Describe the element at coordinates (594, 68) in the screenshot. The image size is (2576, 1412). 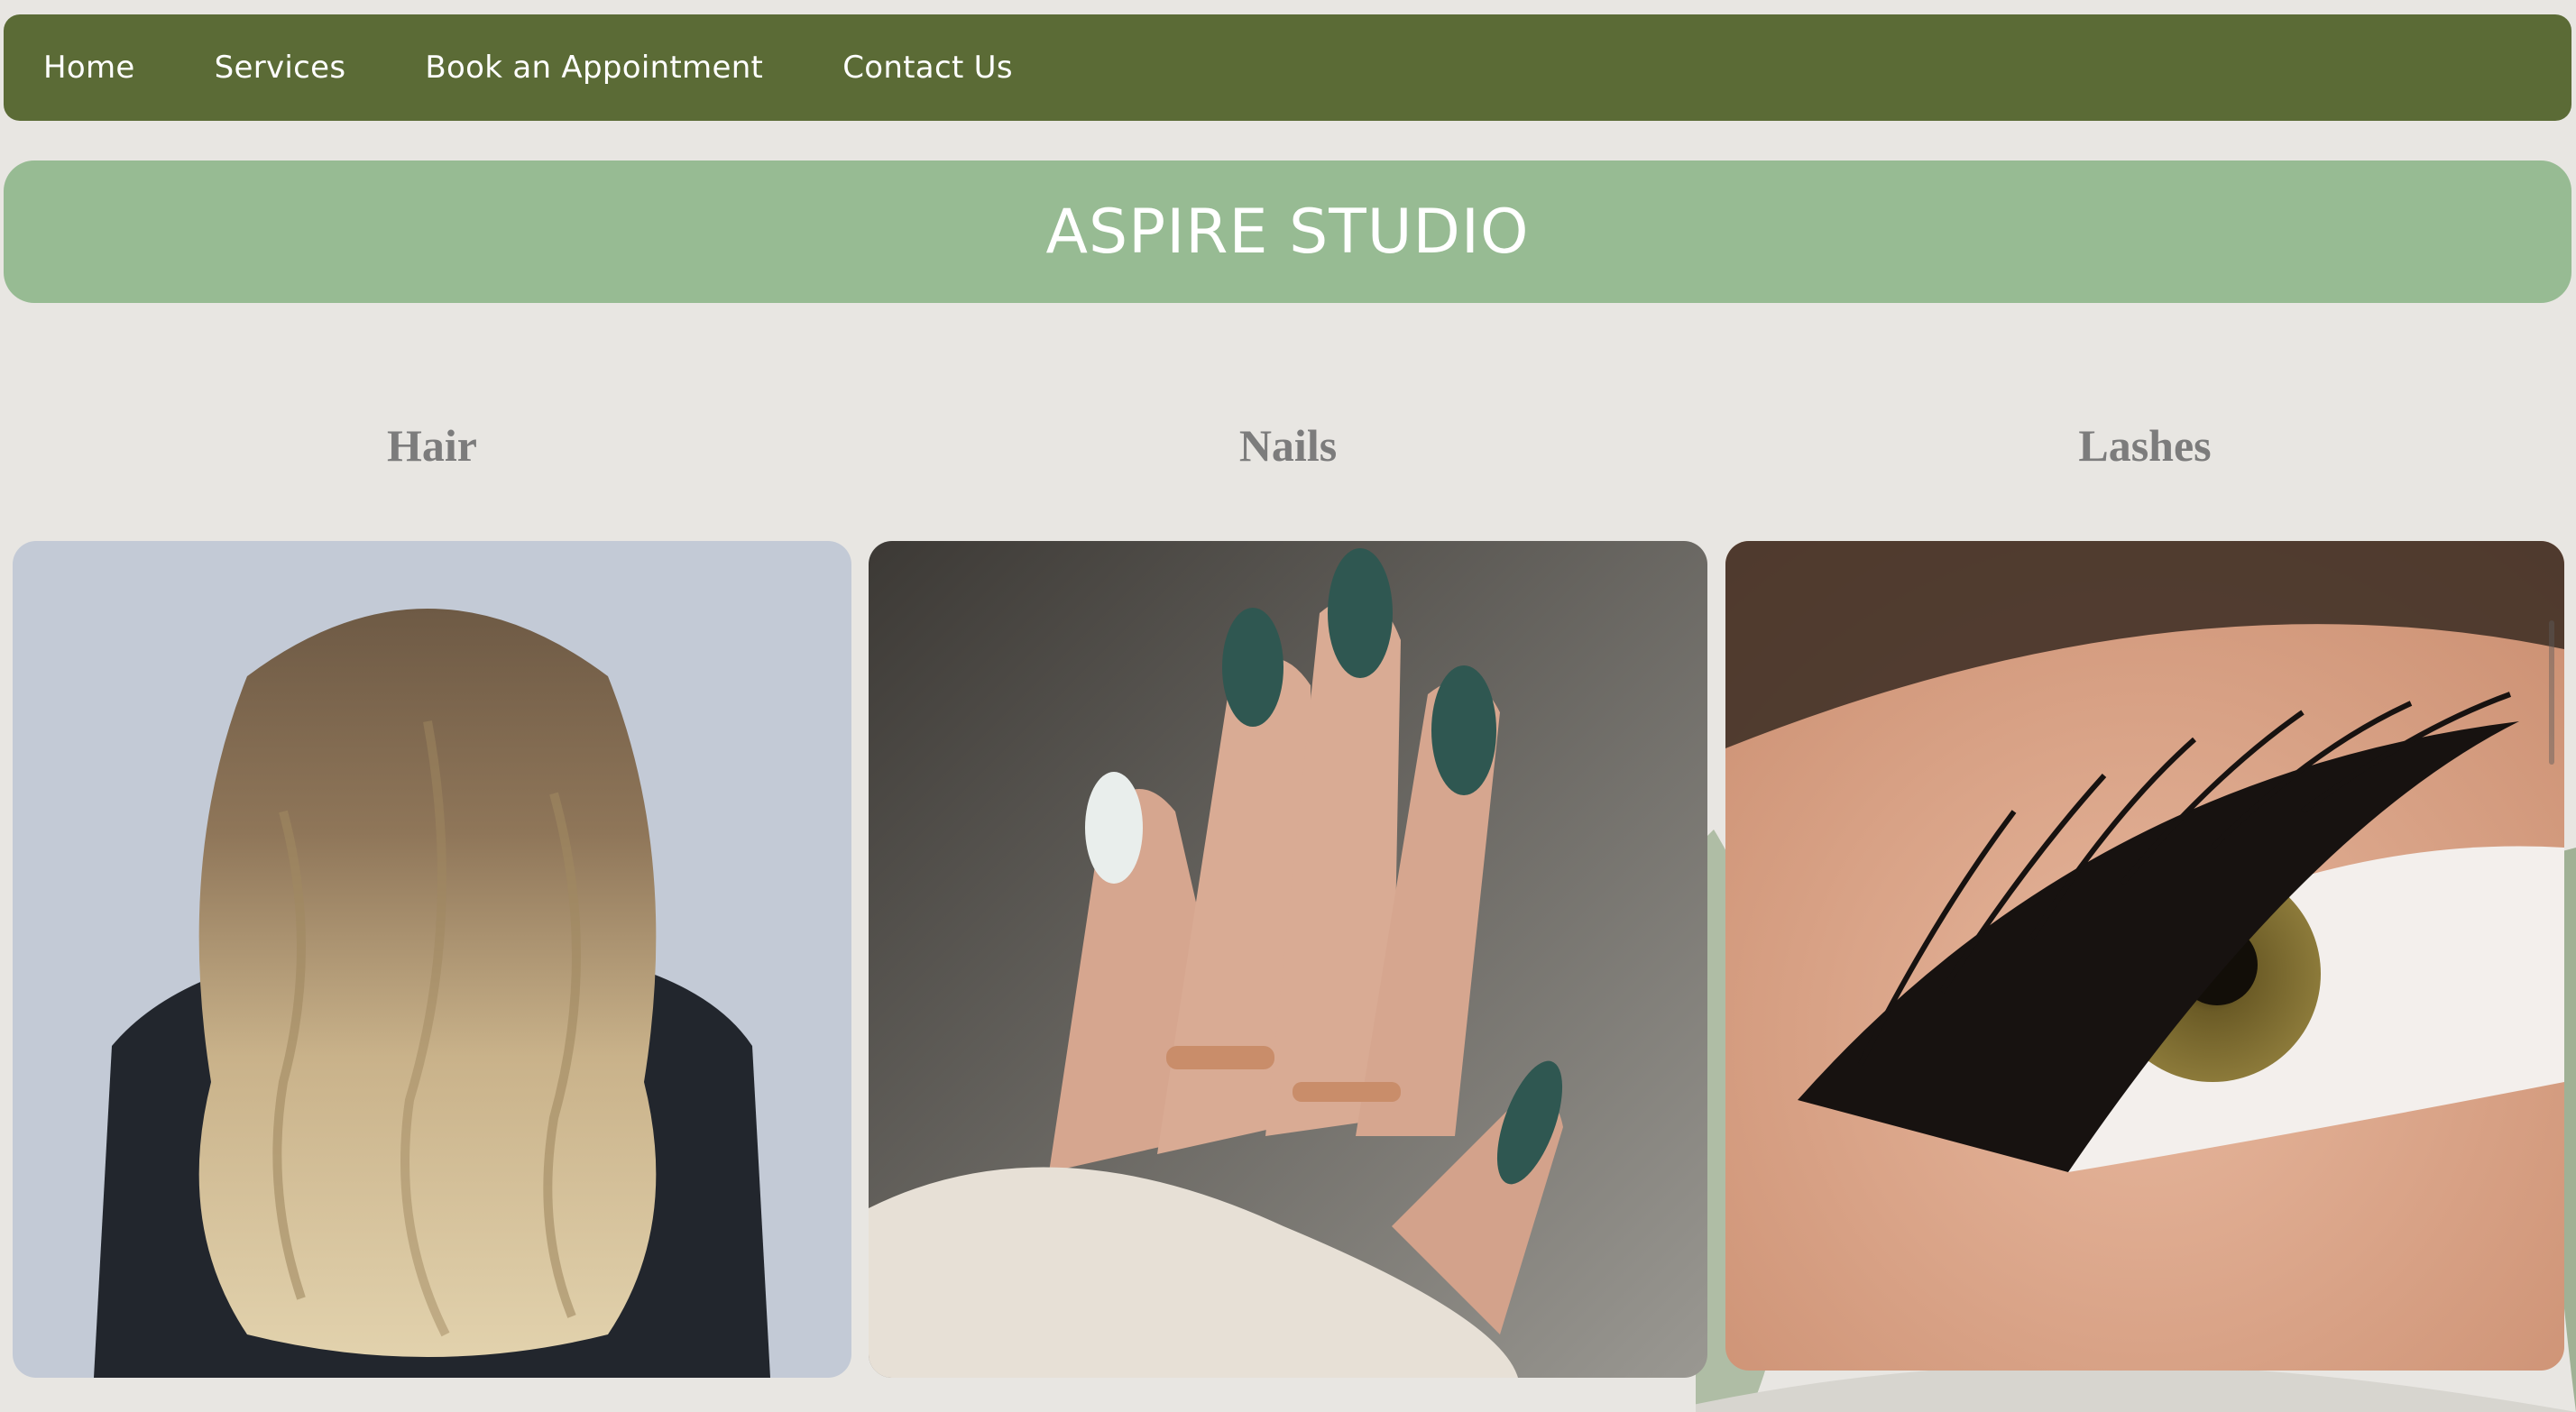
I see `nav-book-appointment-link: Book an Appointment` at that location.